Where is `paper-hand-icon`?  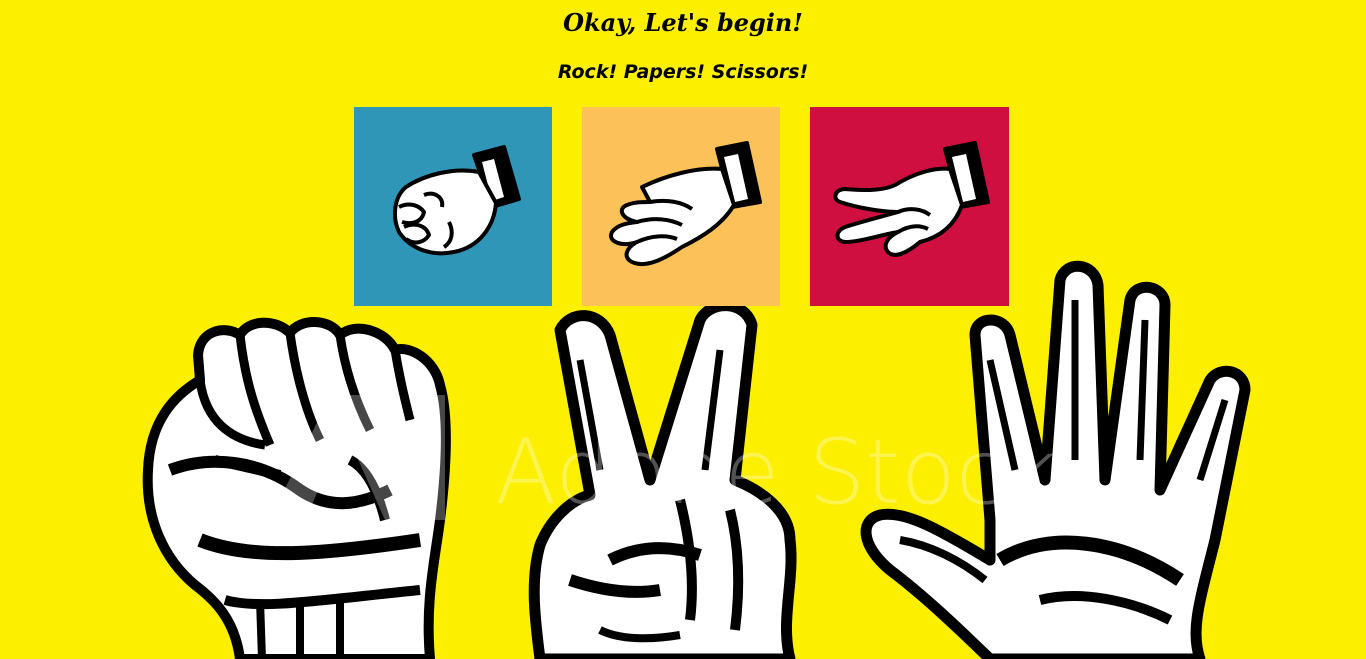
paper-hand-icon is located at coordinates (681, 206).